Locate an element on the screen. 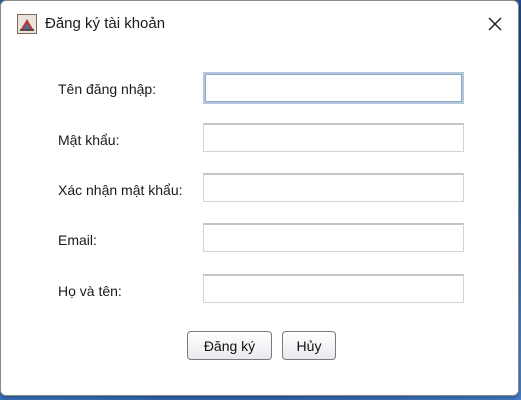 The height and width of the screenshot is (400, 521). confirm-password-input is located at coordinates (333, 187).